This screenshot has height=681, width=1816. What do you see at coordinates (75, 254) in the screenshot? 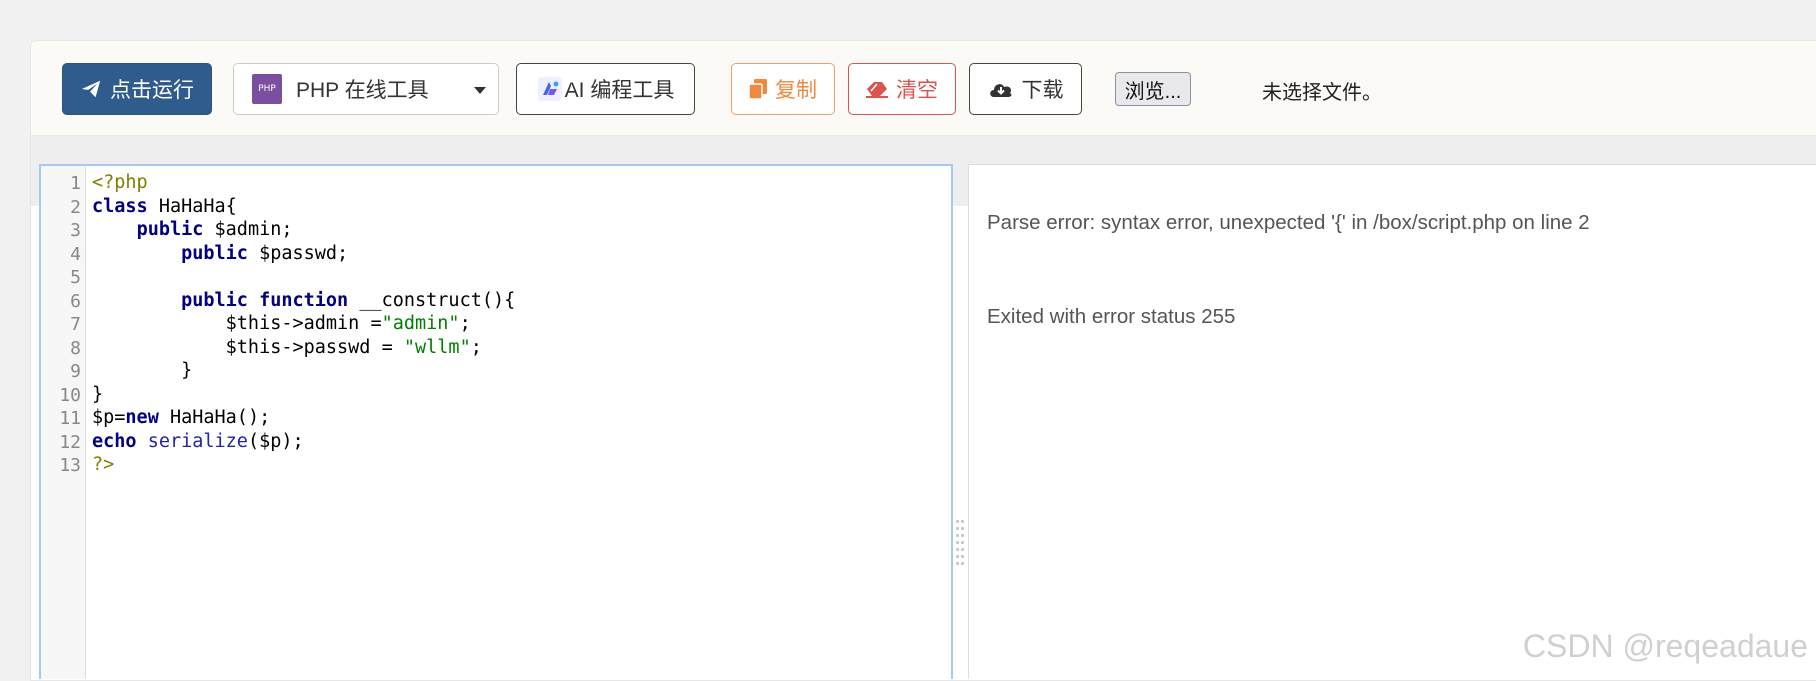
I see `line-number: 4` at bounding box center [75, 254].